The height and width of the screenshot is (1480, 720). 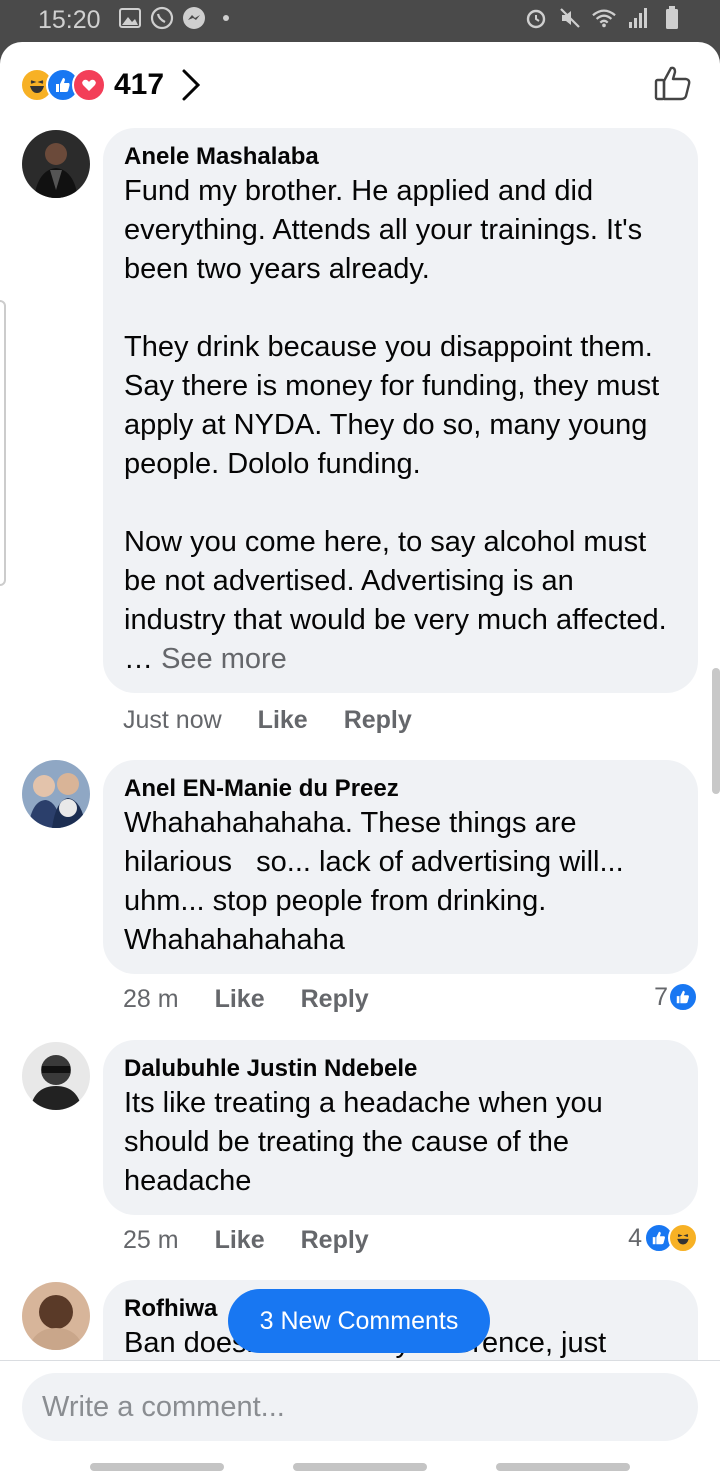 I want to click on mute-icon, so click(x=570, y=18).